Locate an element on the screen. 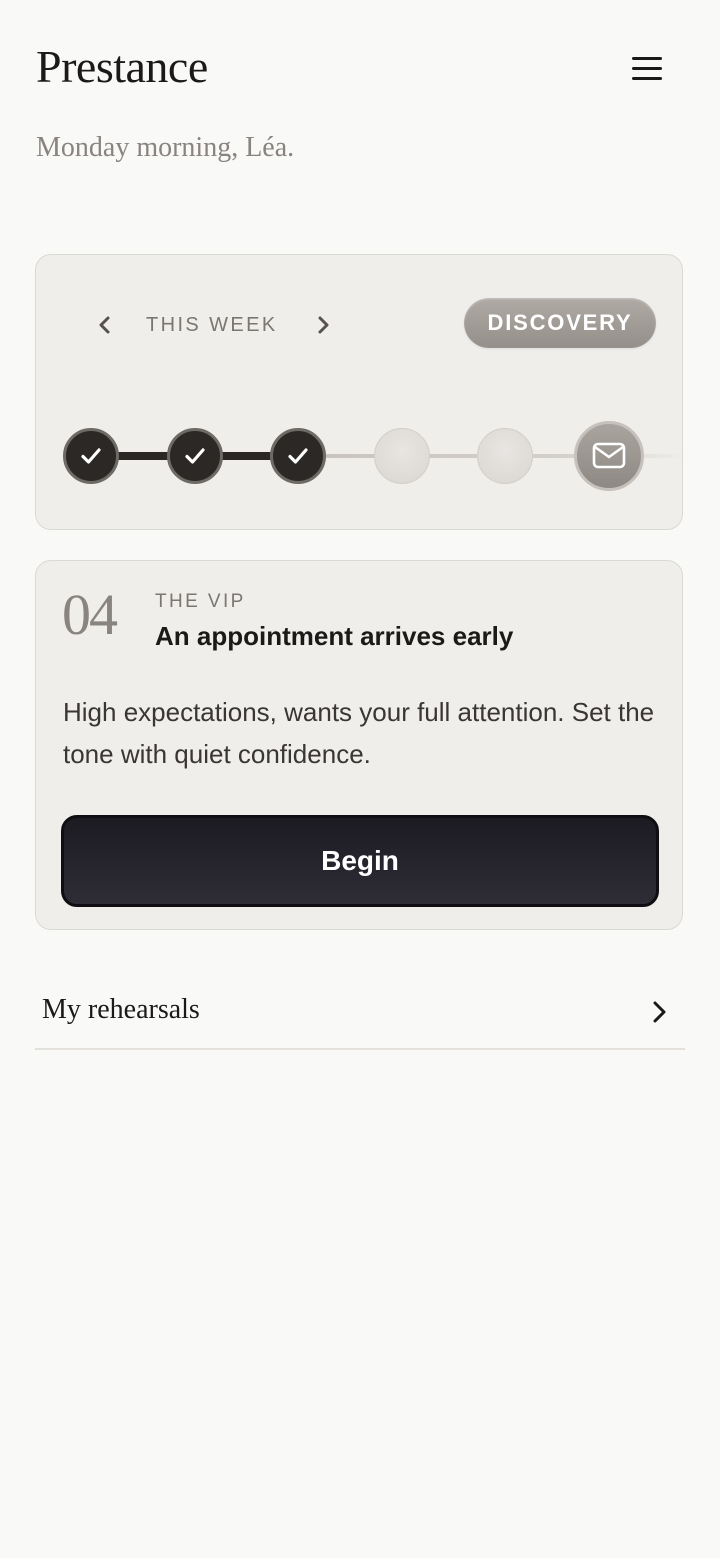 This screenshot has height=1558, width=720. my-rehearsals-link: My rehearsals is located at coordinates (360, 1015).